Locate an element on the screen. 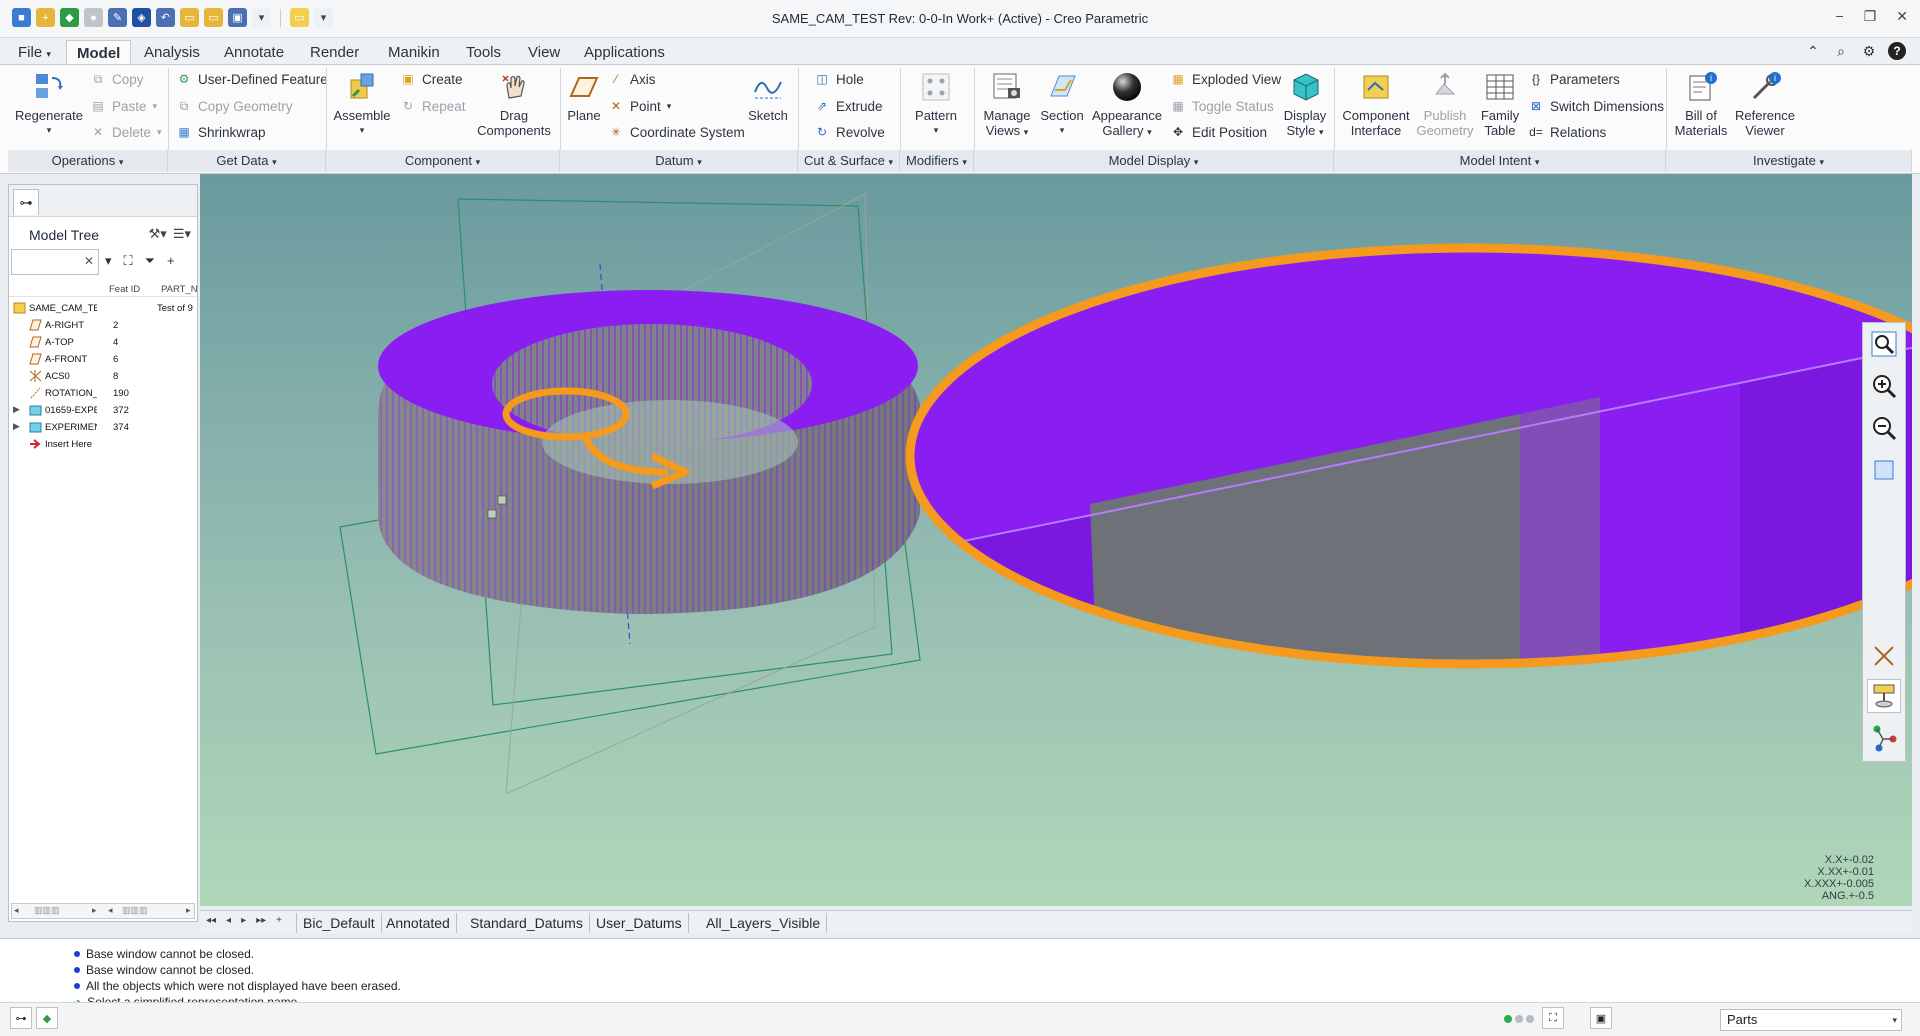  tree-row: SAME_CAM_TES Test of 9 is located at coordinates (103, 309).